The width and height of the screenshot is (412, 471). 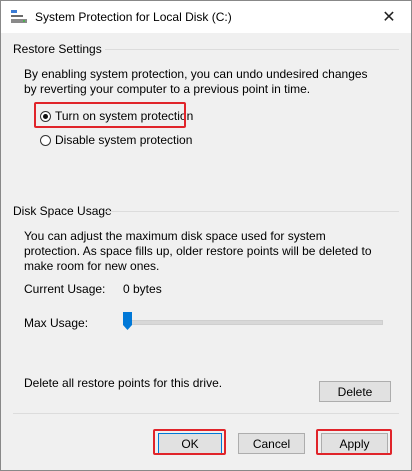 I want to click on drive-protection-icon, so click(x=19, y=16).